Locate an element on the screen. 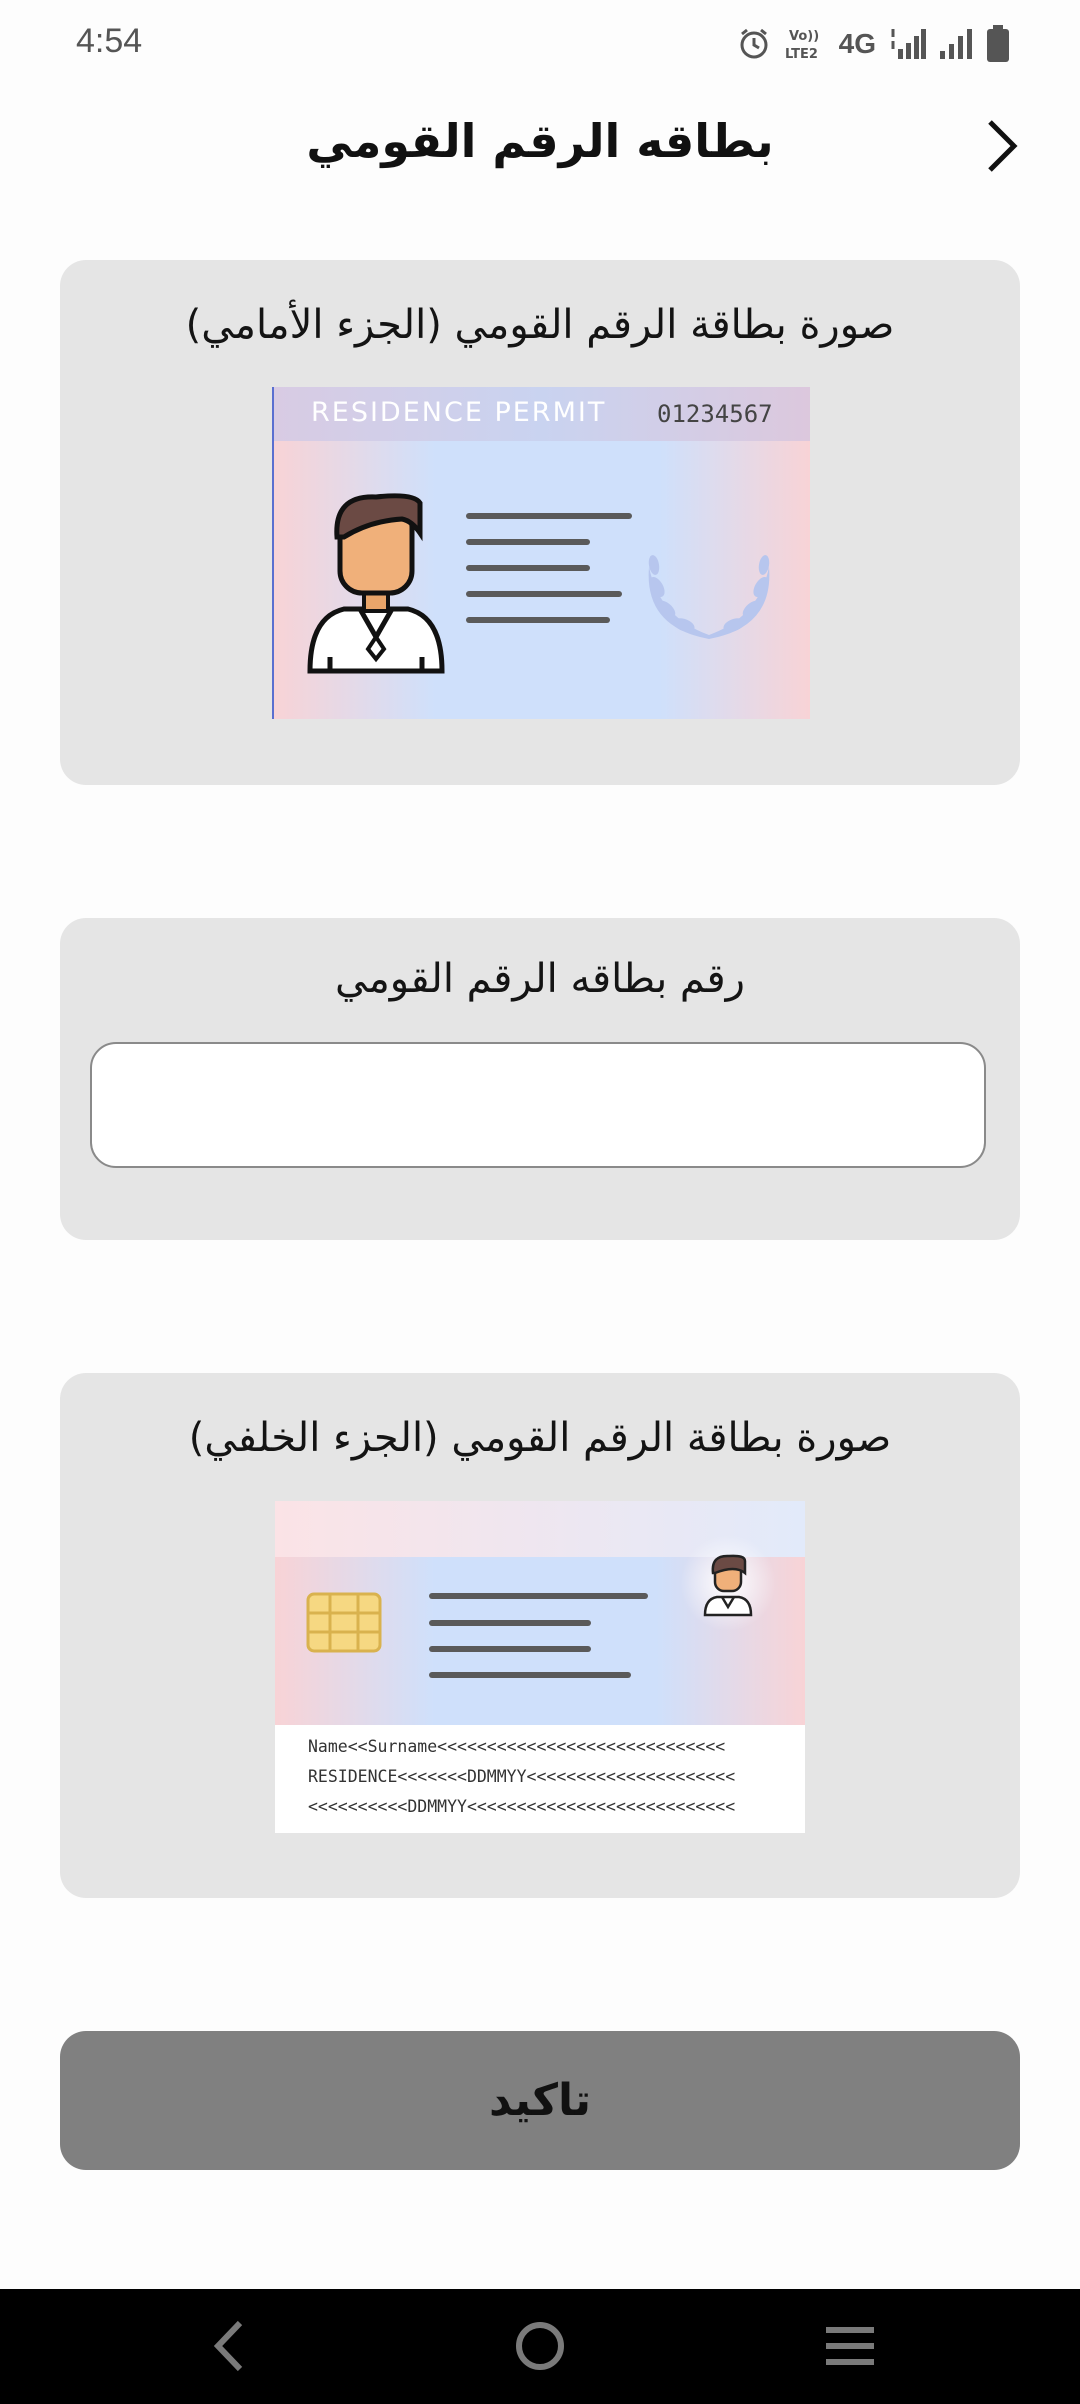 The width and height of the screenshot is (1080, 2404). nav-home-button is located at coordinates (540, 2346).